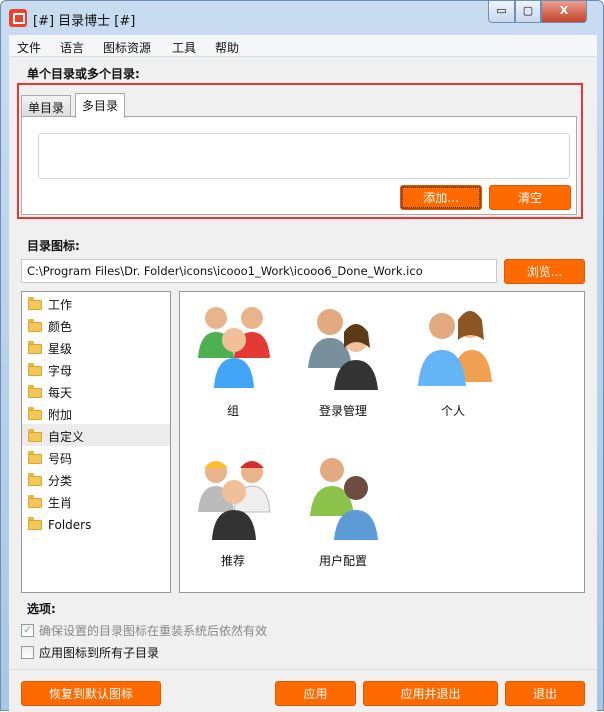 The height and width of the screenshot is (712, 604). What do you see at coordinates (227, 47) in the screenshot?
I see `menu-help: 帮助` at bounding box center [227, 47].